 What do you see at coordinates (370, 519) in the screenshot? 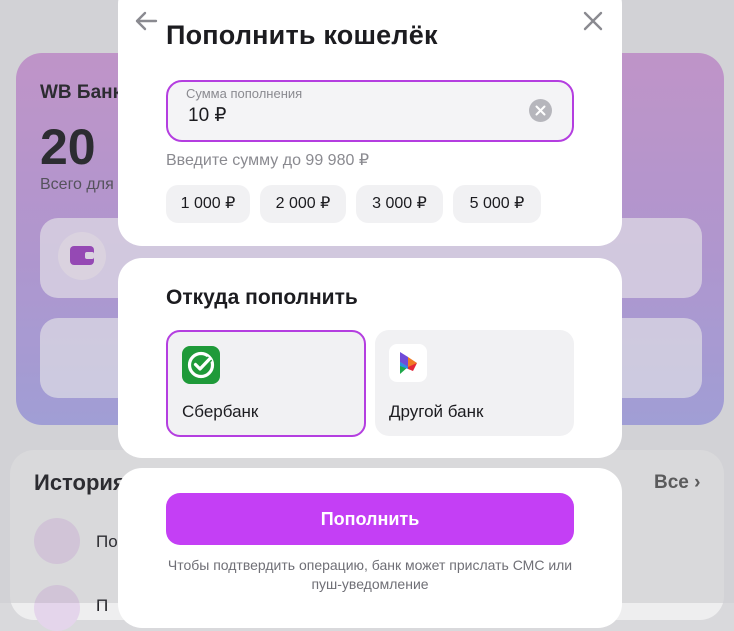
I see `topup-submit-button: Пополнить` at bounding box center [370, 519].